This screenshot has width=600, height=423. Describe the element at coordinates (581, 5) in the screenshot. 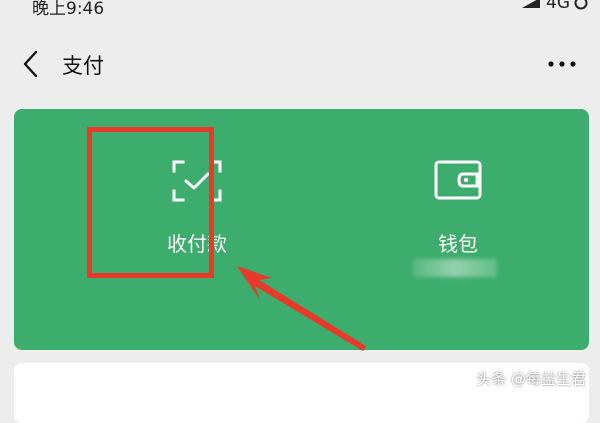

I see `battery-icon` at that location.